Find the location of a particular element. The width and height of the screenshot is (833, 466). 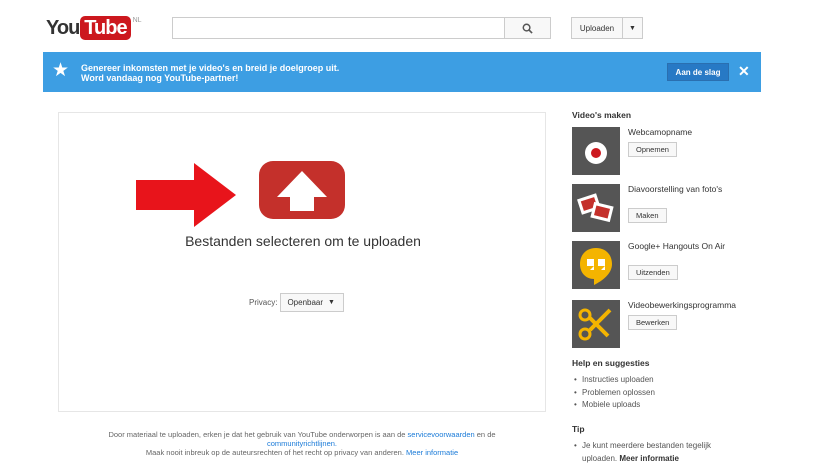

community-guidelines-link: communityrichtlijnen. is located at coordinates (302, 443).